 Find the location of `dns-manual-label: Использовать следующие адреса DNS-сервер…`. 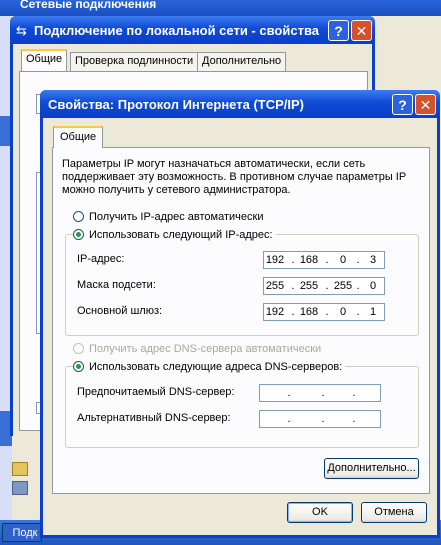

dns-manual-label: Использовать следующие адреса DNS-сервер… is located at coordinates (216, 367).